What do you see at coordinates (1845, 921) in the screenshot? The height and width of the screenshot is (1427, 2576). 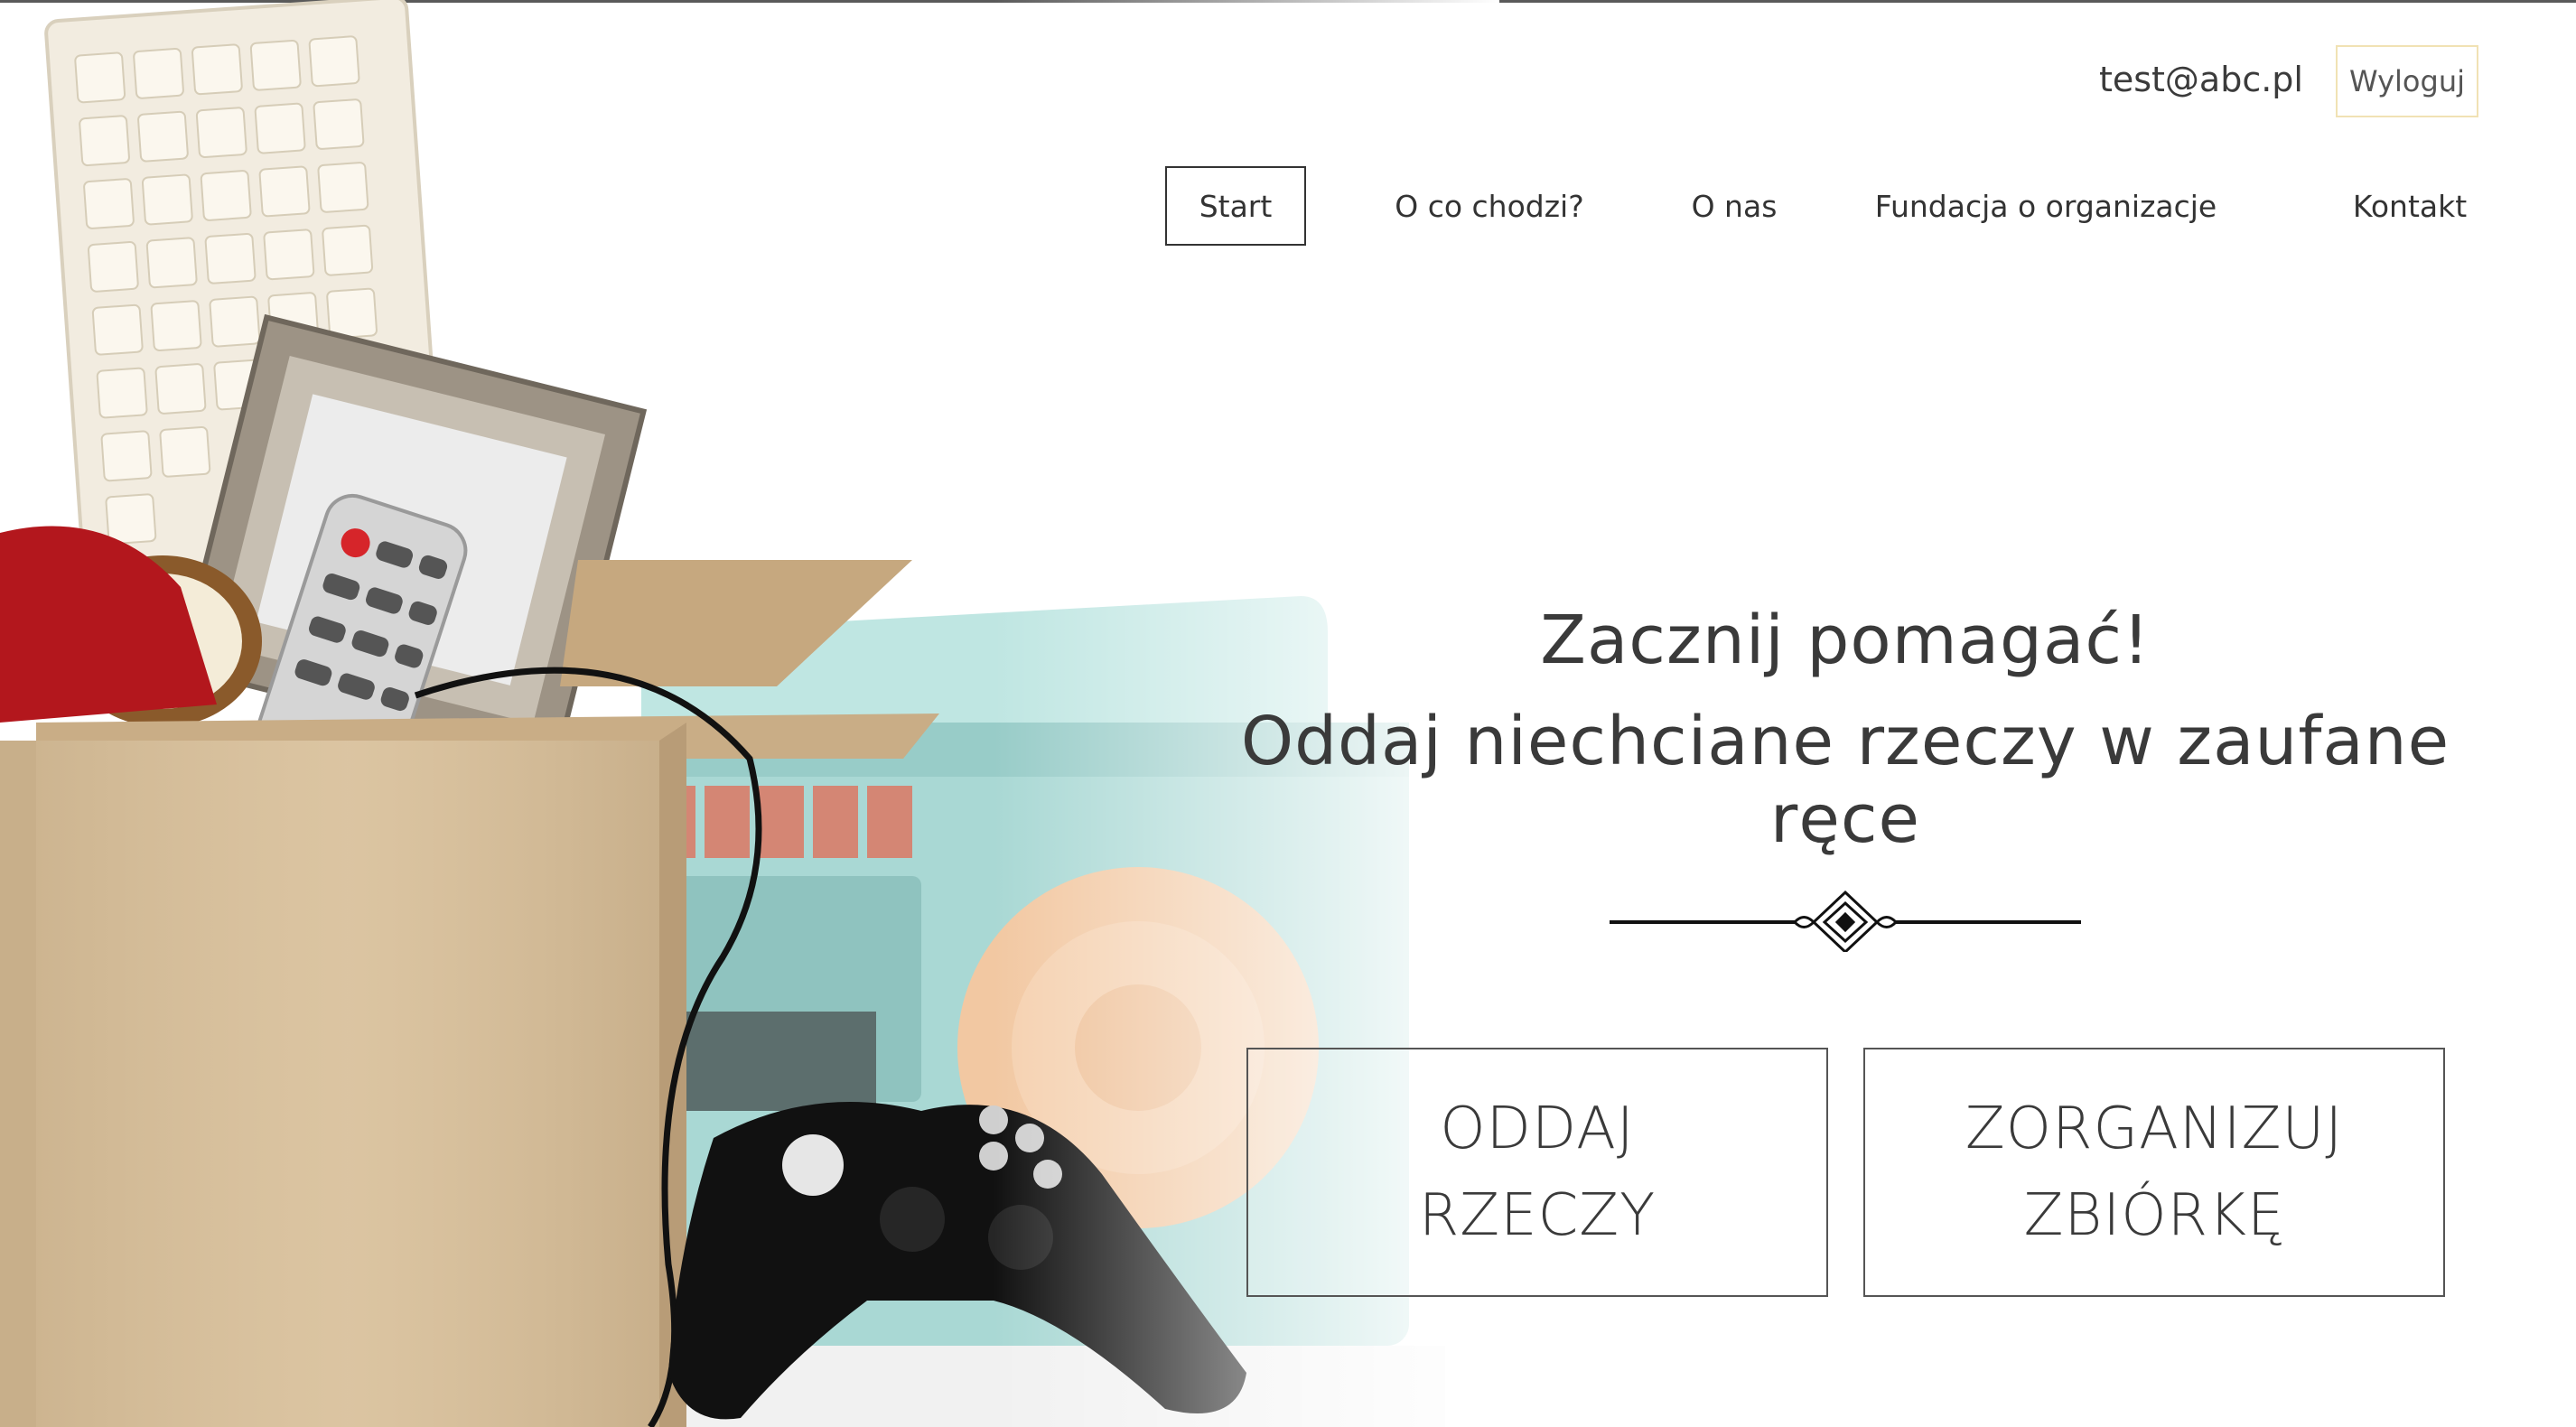 I see `ornament-divider-icon` at bounding box center [1845, 921].